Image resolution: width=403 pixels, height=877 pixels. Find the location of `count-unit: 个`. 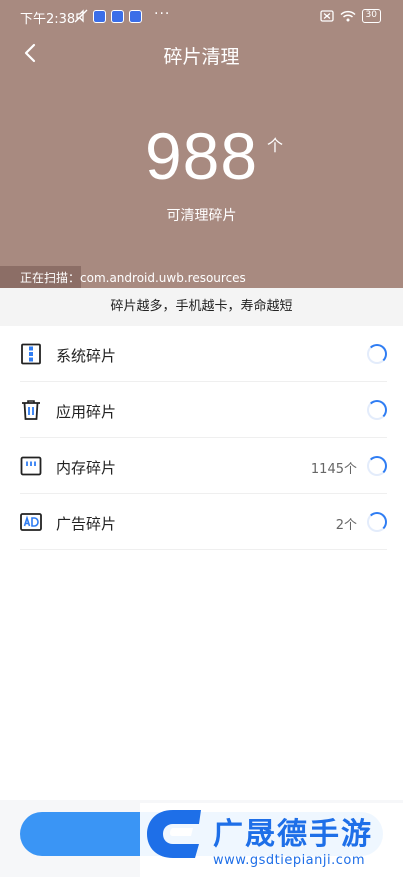

count-unit: 个 is located at coordinates (275, 145).